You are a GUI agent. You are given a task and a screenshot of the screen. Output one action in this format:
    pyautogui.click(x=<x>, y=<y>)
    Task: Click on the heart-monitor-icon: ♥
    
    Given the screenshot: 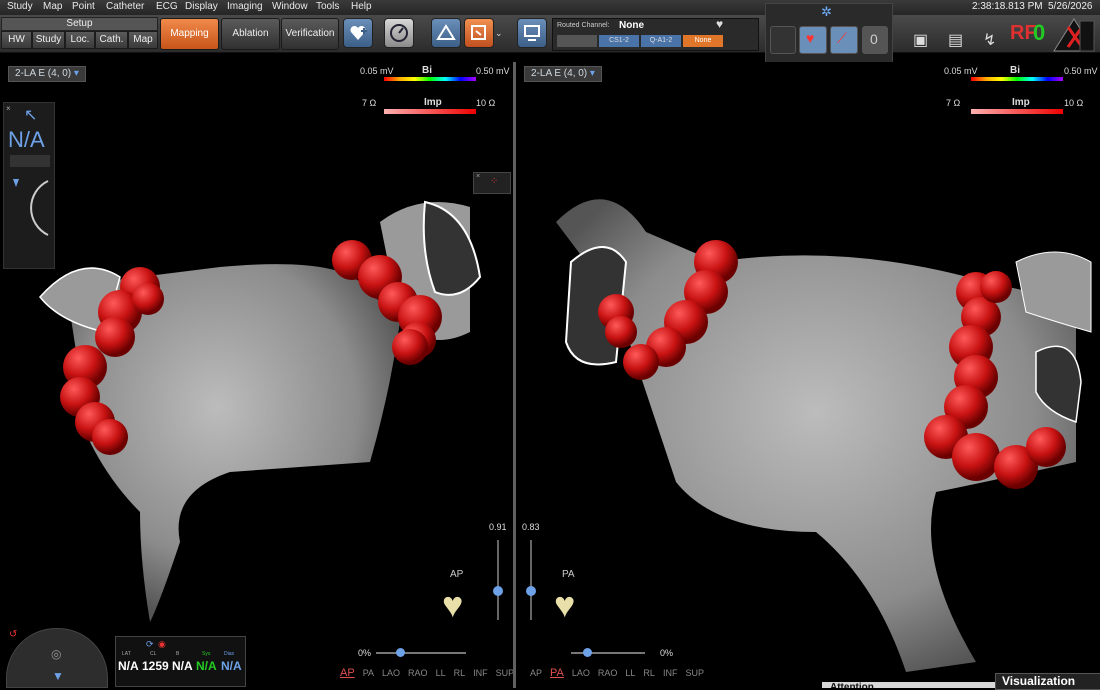 What is the action you would take?
    pyautogui.click(x=719, y=24)
    